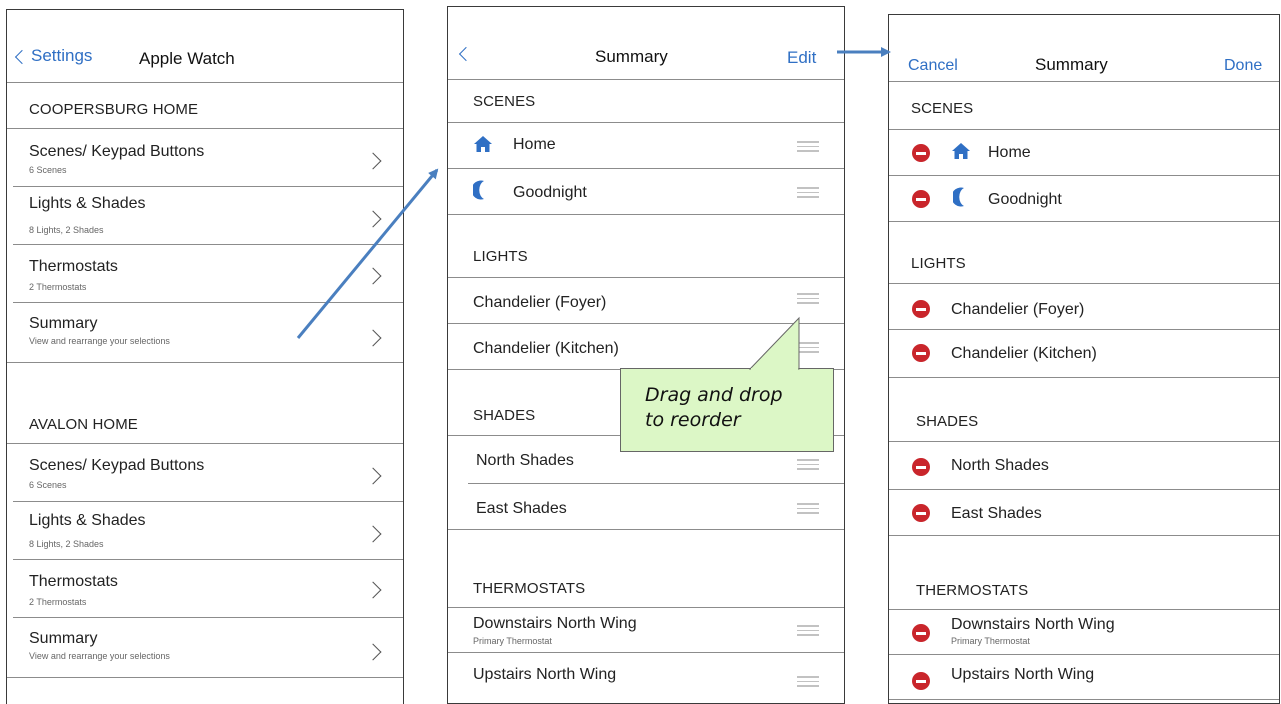 The image size is (1281, 704). What do you see at coordinates (367, 253) in the screenshot?
I see `arrow-summary-to-screen2` at bounding box center [367, 253].